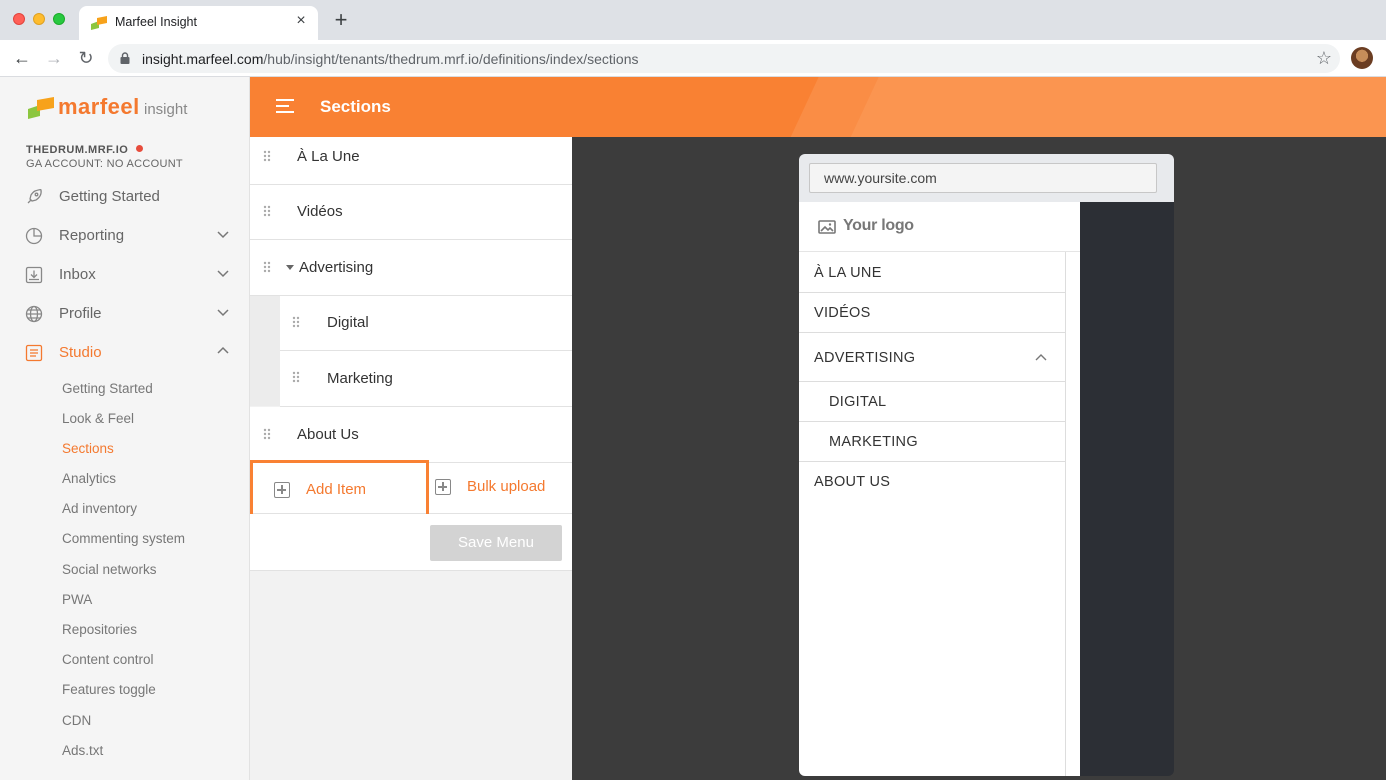 The image size is (1386, 780). What do you see at coordinates (411, 435) in the screenshot?
I see `section-row: About Us` at bounding box center [411, 435].